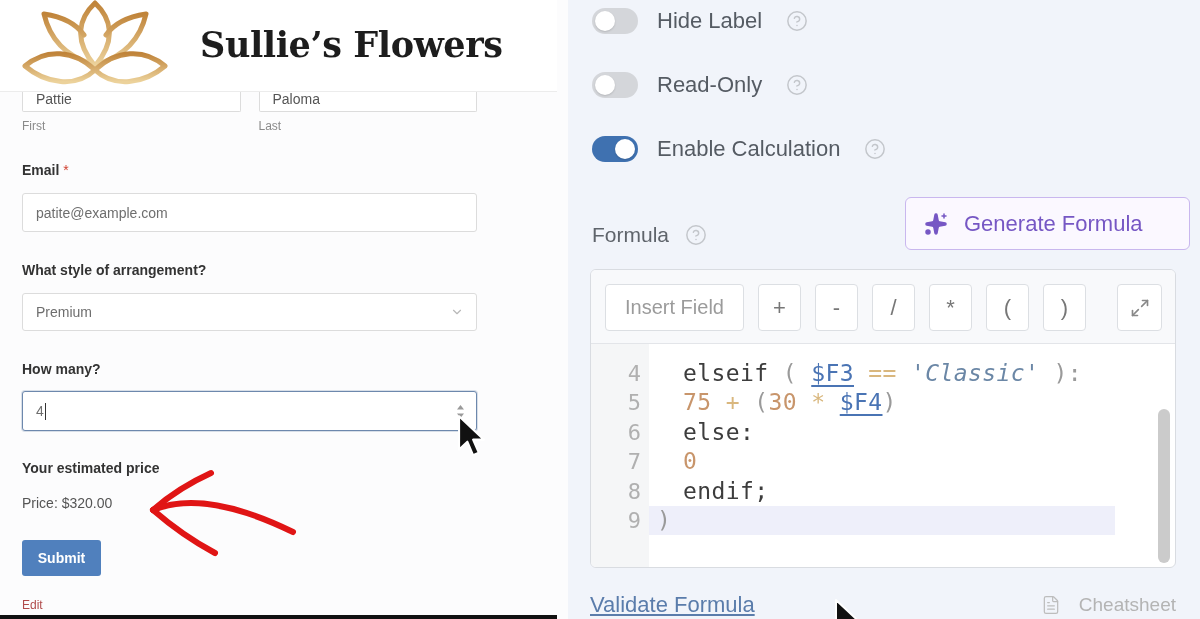 The image size is (1200, 619). What do you see at coordinates (634, 432) in the screenshot?
I see `line-number: 6` at bounding box center [634, 432].